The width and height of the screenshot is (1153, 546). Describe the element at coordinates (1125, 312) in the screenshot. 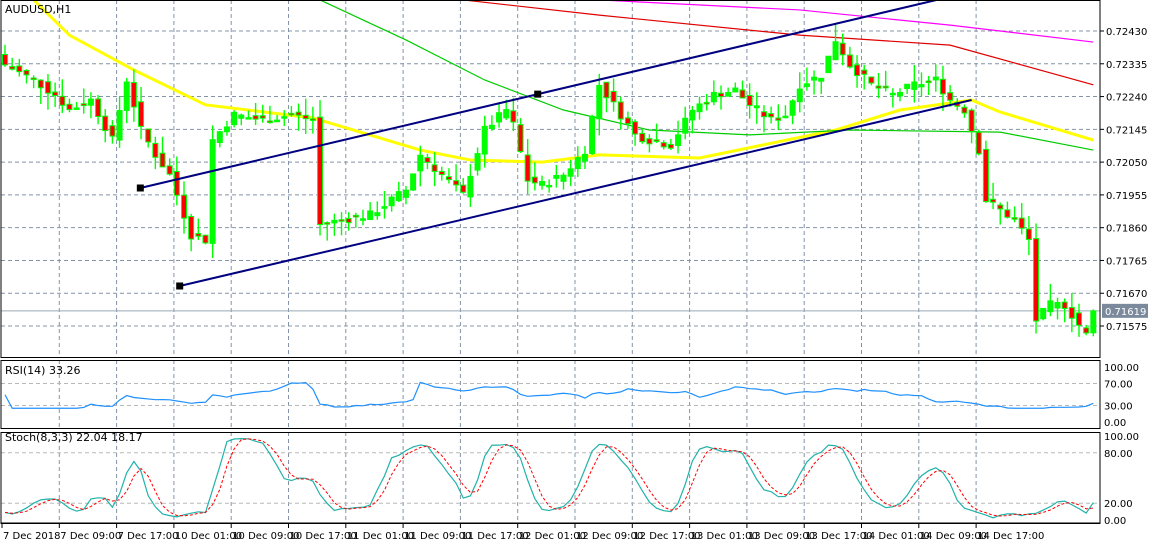

I see `current-price-label: 0.71619` at that location.